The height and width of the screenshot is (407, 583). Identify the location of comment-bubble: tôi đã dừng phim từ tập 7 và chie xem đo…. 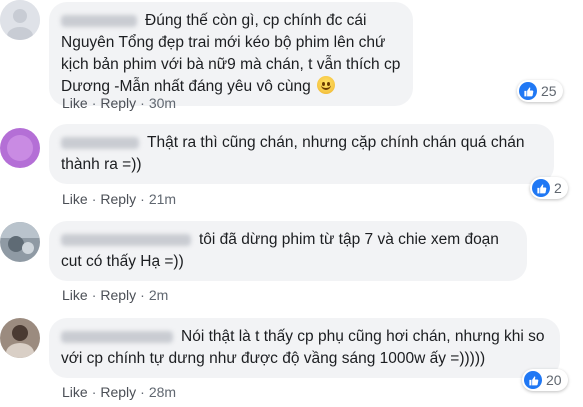
(288, 251).